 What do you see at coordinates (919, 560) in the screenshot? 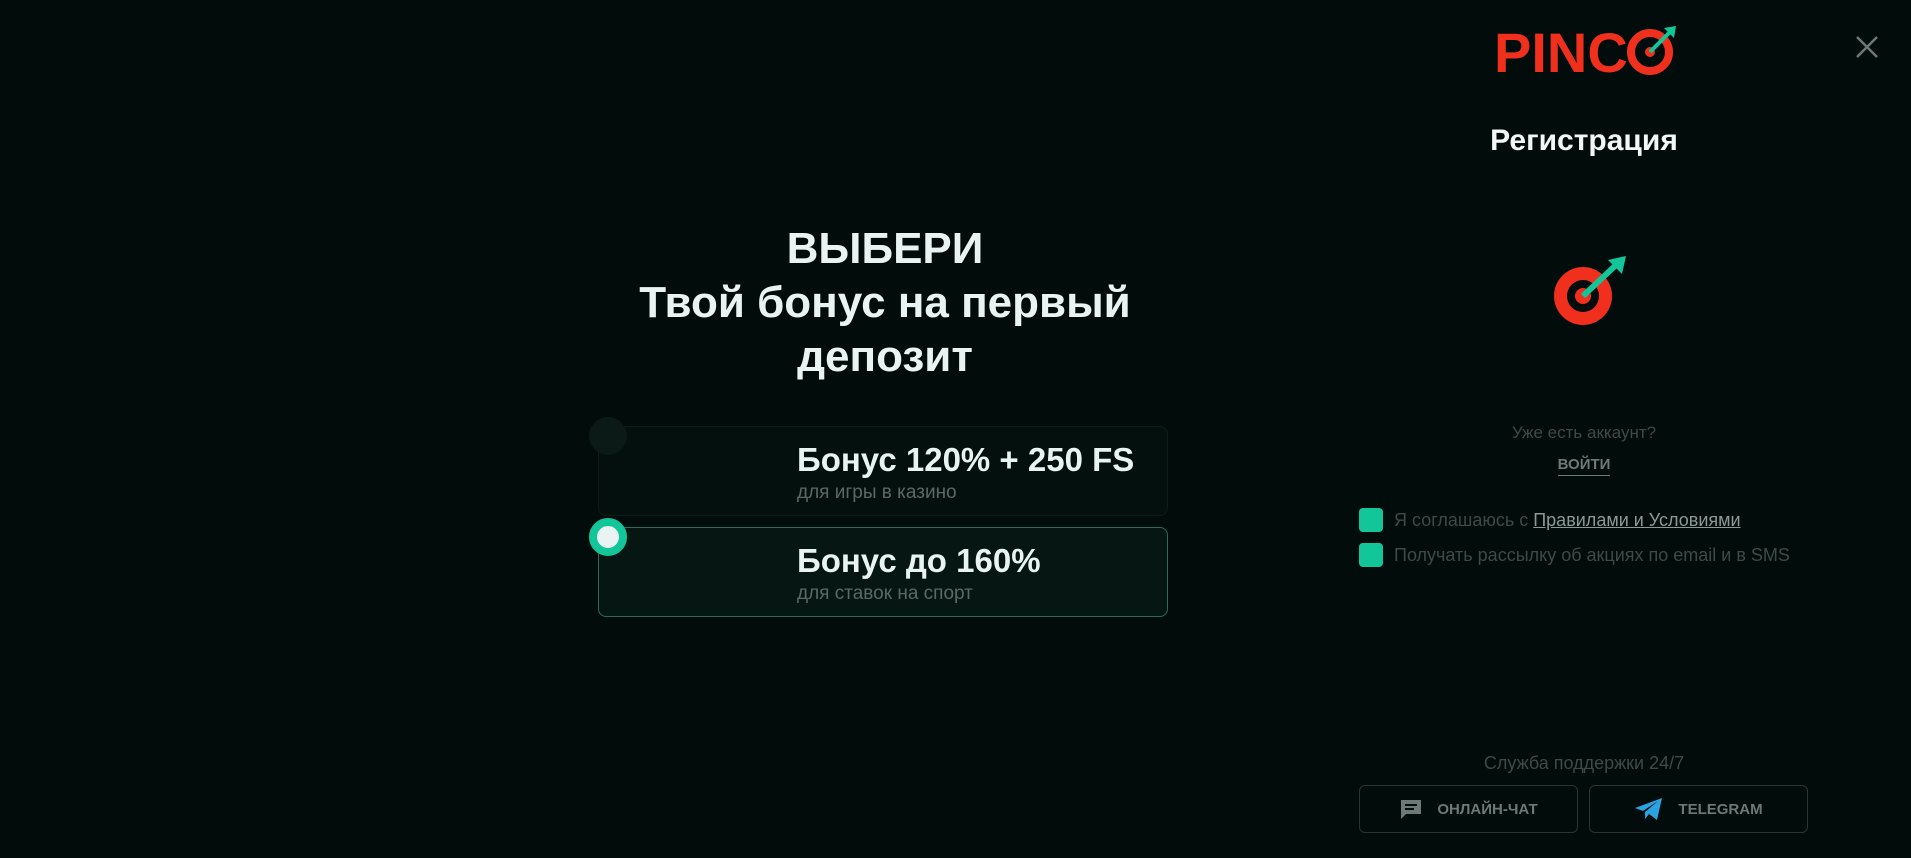
I see `bonus-title: Бонус до 160%` at bounding box center [919, 560].